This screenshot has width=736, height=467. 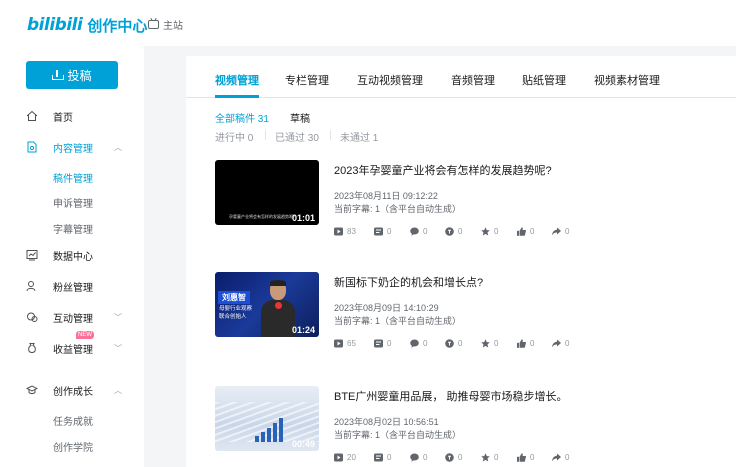 What do you see at coordinates (233, 317) in the screenshot?
I see `speaker-title-line: 联合创始人` at bounding box center [233, 317].